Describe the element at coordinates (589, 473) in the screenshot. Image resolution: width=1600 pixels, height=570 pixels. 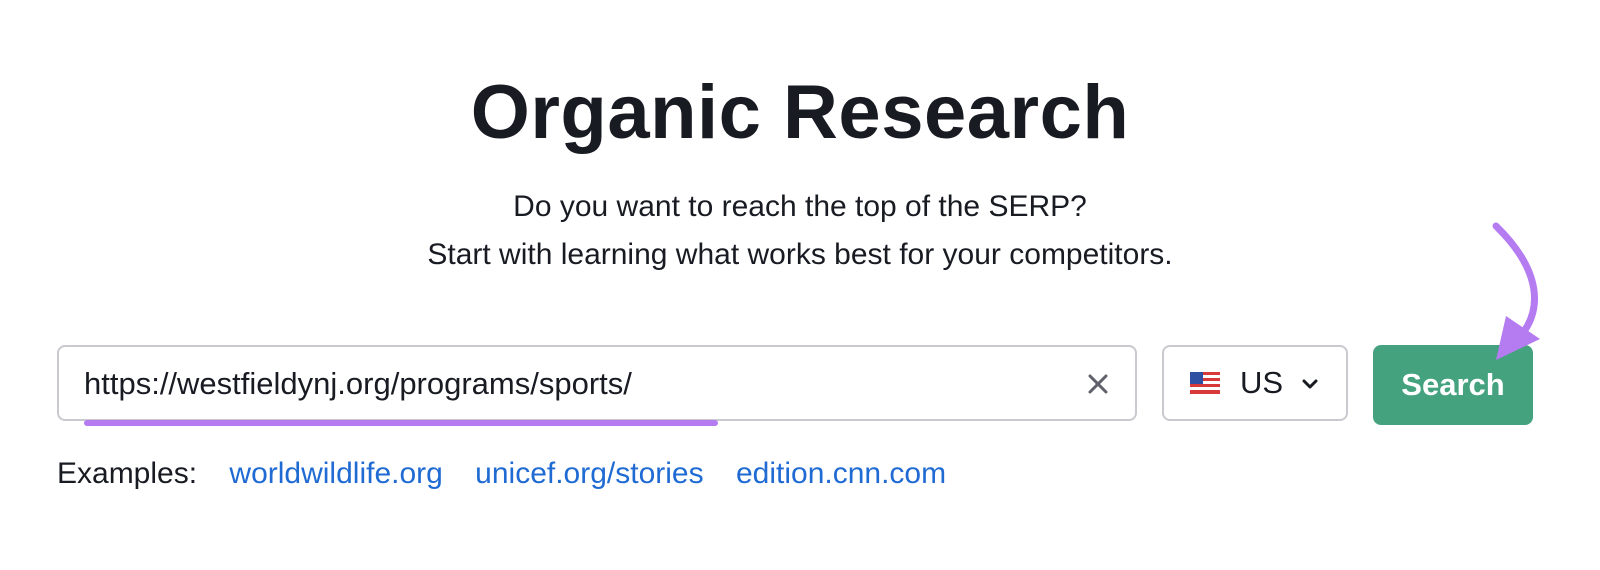
I see `example-link-unicef: unicef.org/stories` at that location.